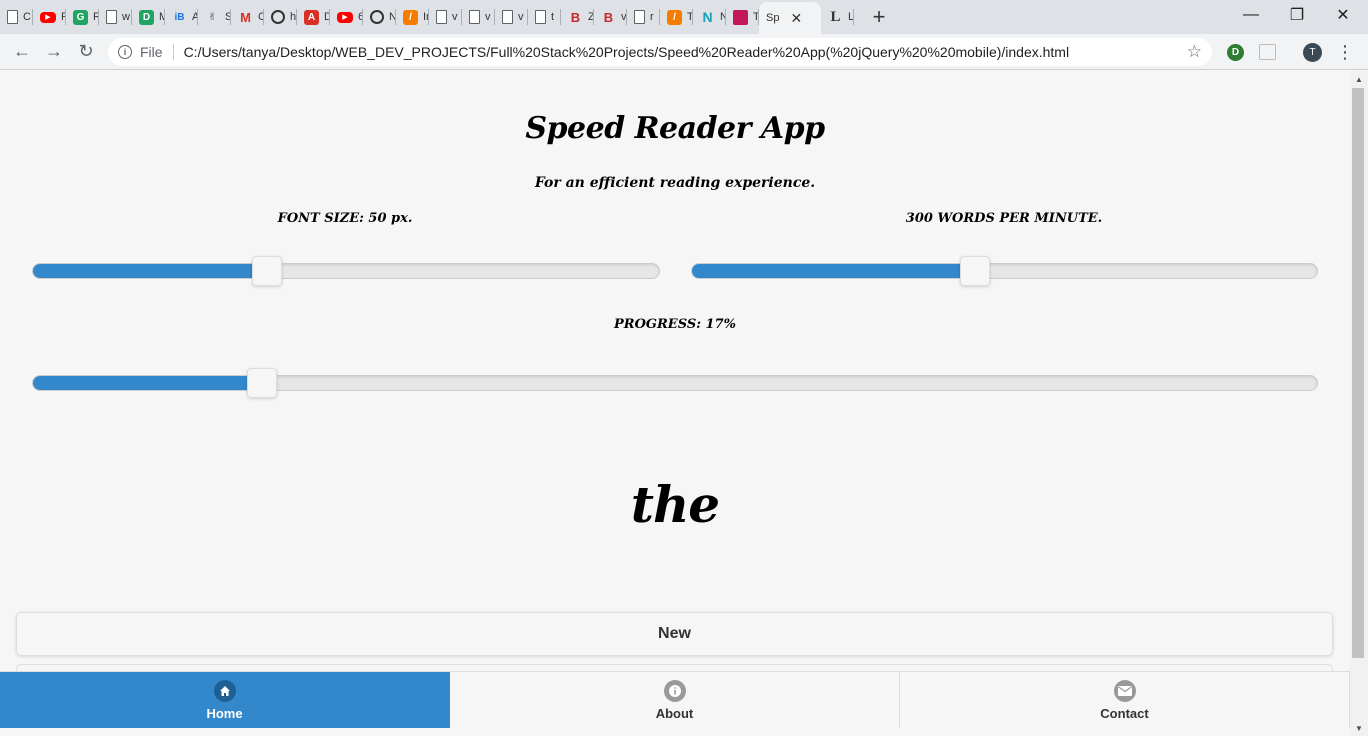 The width and height of the screenshot is (1368, 736). I want to click on reader-word: the, so click(675, 504).